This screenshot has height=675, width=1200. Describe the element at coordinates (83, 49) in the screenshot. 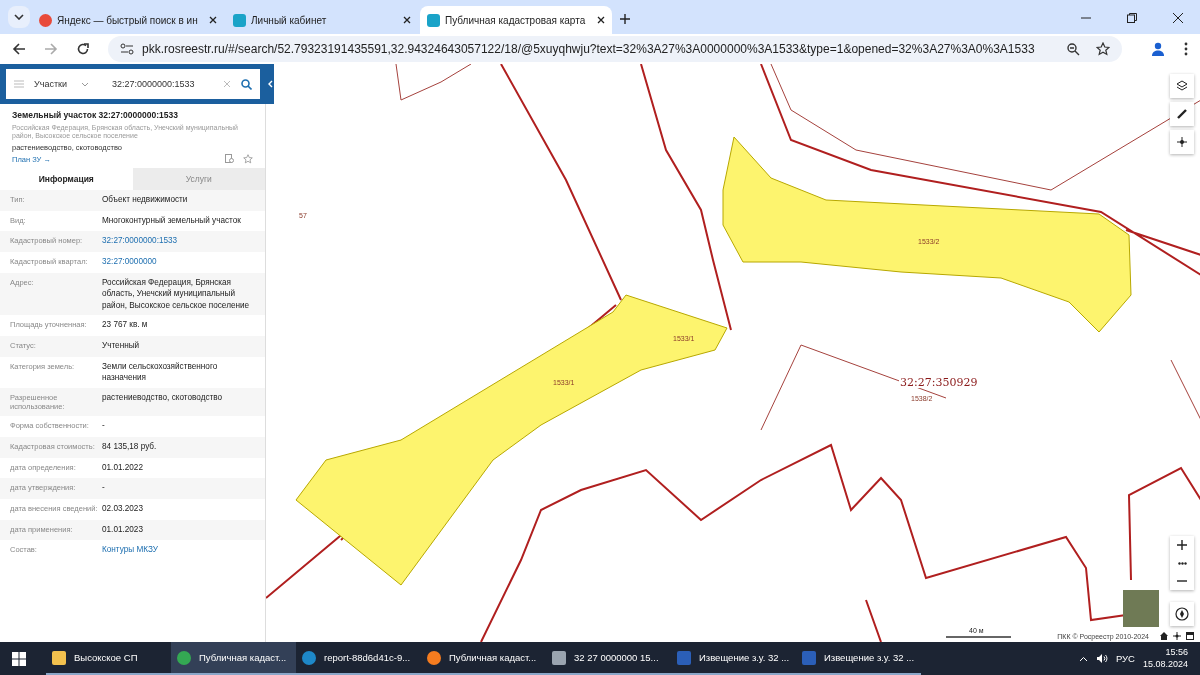

I see `reload-icon` at that location.